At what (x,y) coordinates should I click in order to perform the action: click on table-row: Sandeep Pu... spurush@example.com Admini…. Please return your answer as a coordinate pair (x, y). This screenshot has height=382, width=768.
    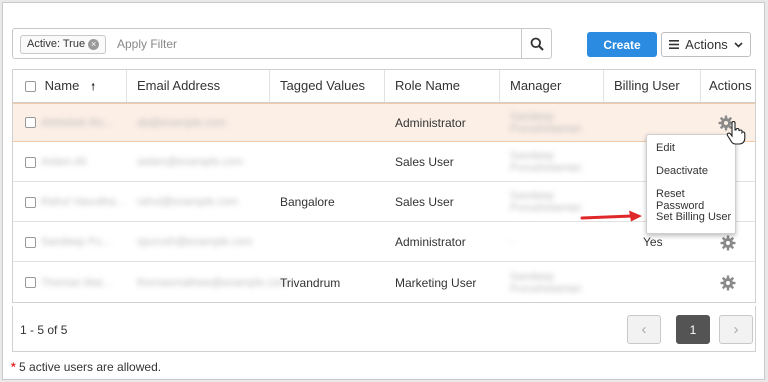
    Looking at the image, I should click on (384, 242).